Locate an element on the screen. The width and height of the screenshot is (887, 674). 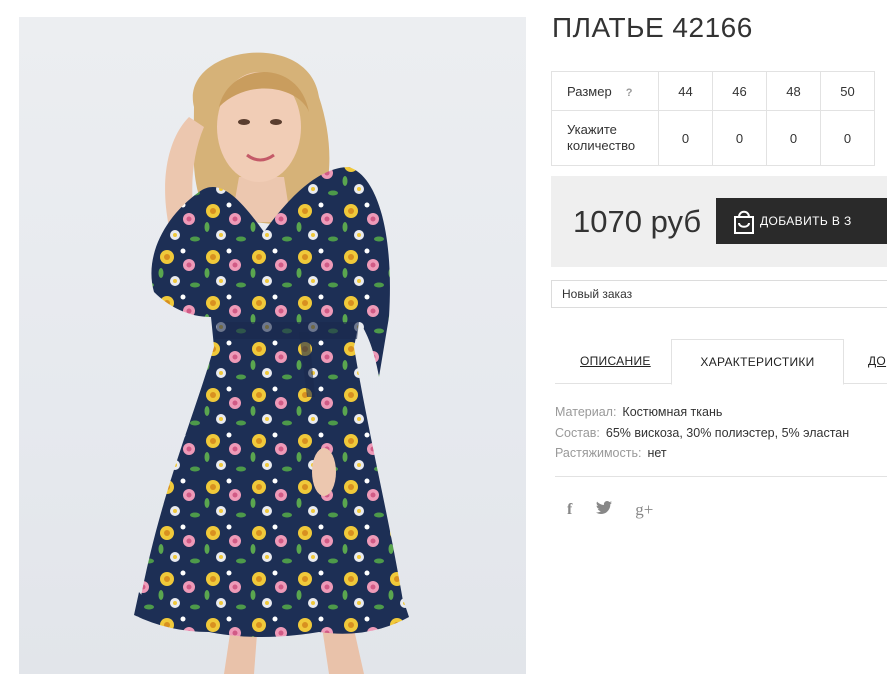
size-value: 50 is located at coordinates (847, 91).